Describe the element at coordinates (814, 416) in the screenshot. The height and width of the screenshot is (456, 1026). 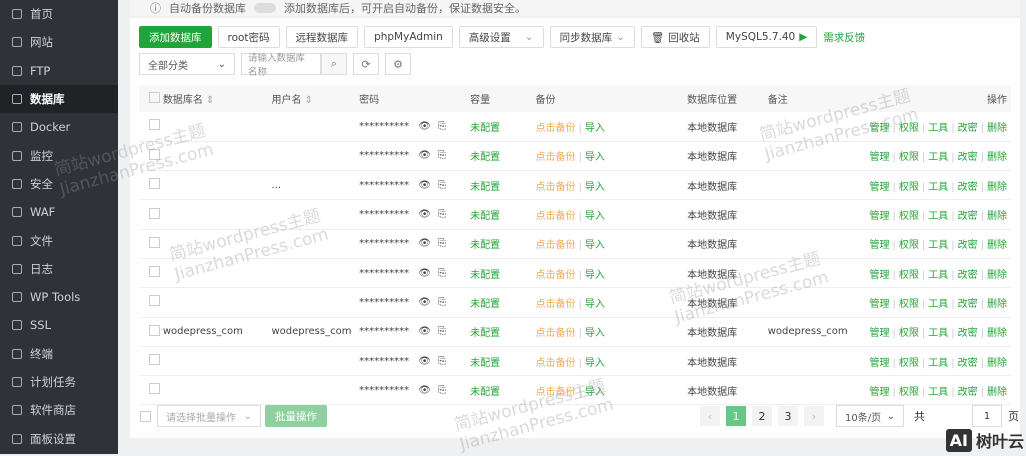
I see `next-page-button: ›` at that location.